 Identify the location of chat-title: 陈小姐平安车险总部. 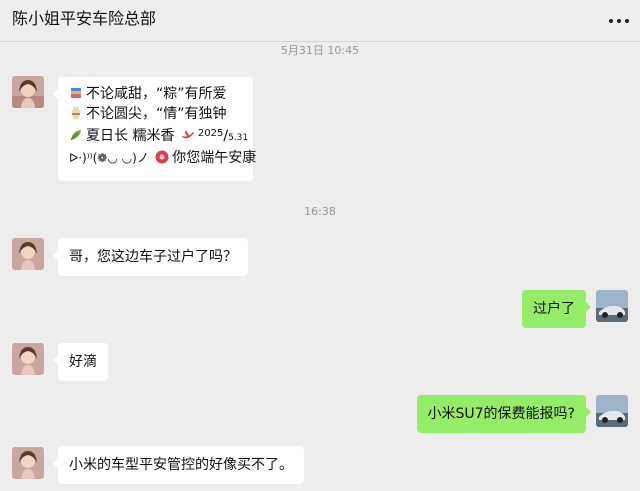
(84, 18).